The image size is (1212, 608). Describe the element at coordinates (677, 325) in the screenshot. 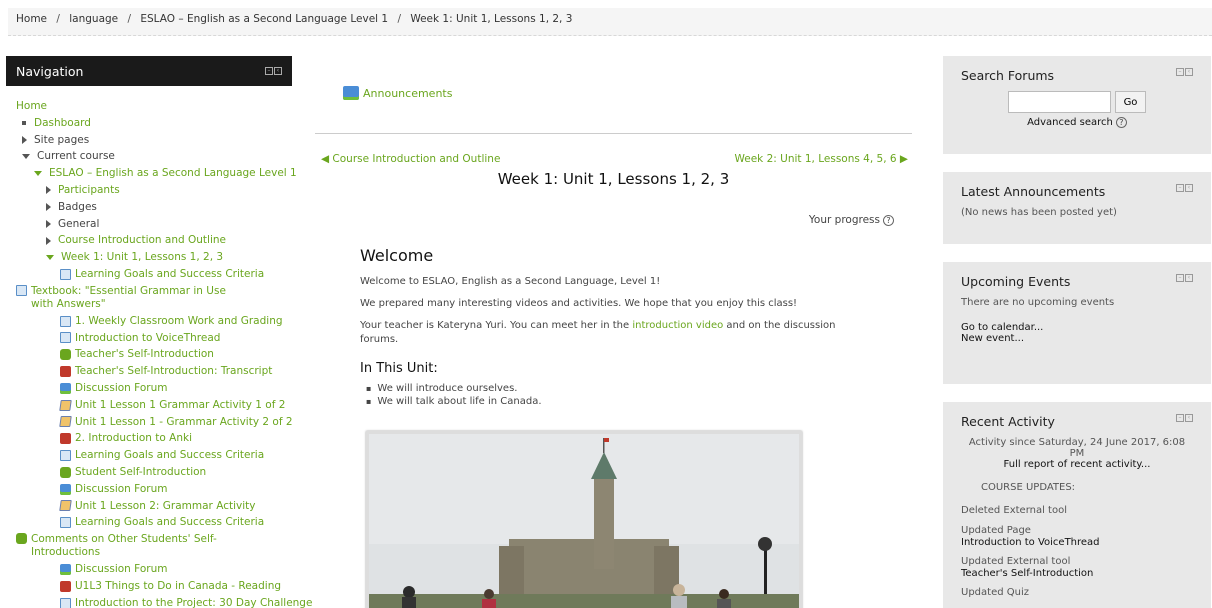

I see `introduction-video-link: introduction video` at that location.